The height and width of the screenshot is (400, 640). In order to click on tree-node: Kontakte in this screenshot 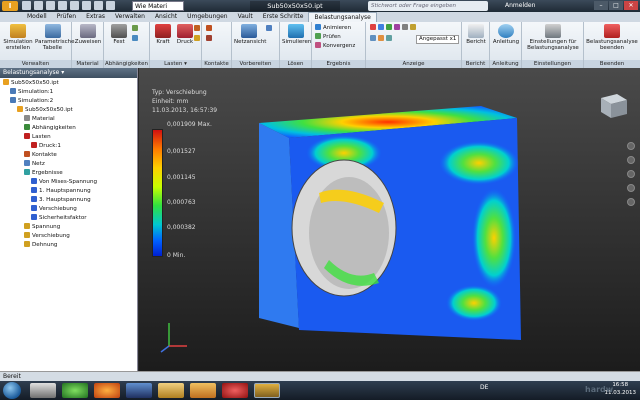, I will do `click(68, 155)`.